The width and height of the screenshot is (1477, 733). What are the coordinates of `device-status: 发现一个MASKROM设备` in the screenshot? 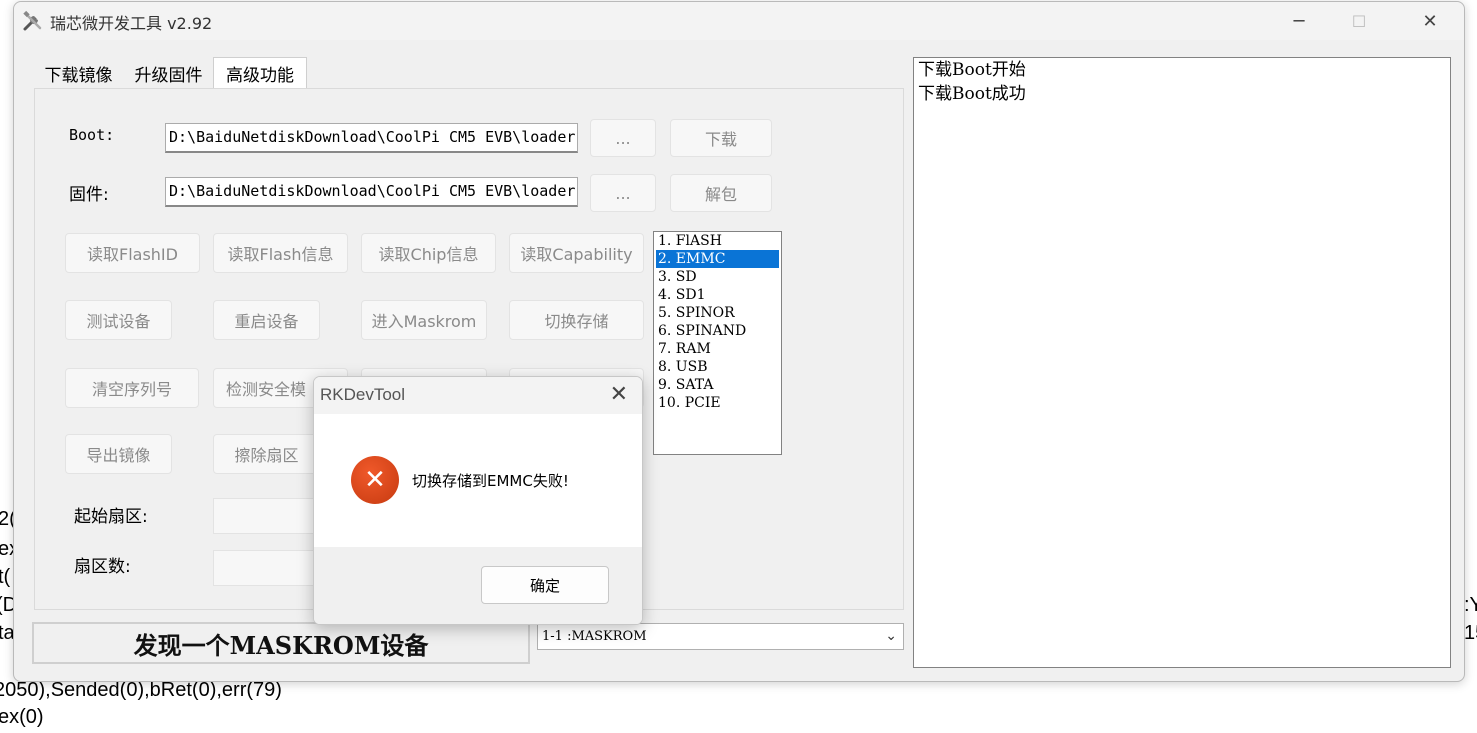 It's located at (281, 643).